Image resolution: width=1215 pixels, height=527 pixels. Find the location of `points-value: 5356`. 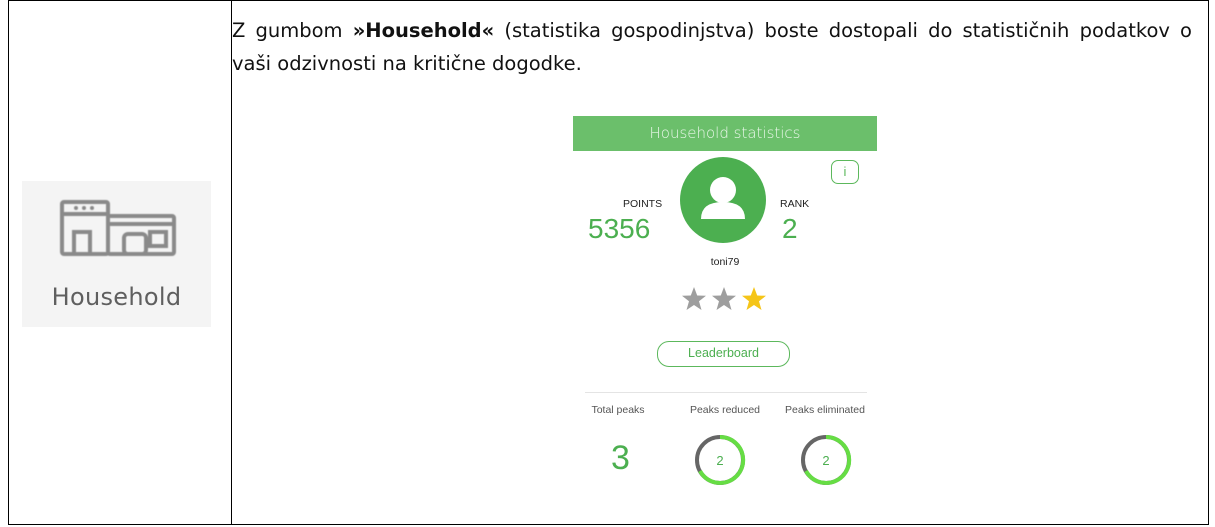

points-value: 5356 is located at coordinates (619, 228).